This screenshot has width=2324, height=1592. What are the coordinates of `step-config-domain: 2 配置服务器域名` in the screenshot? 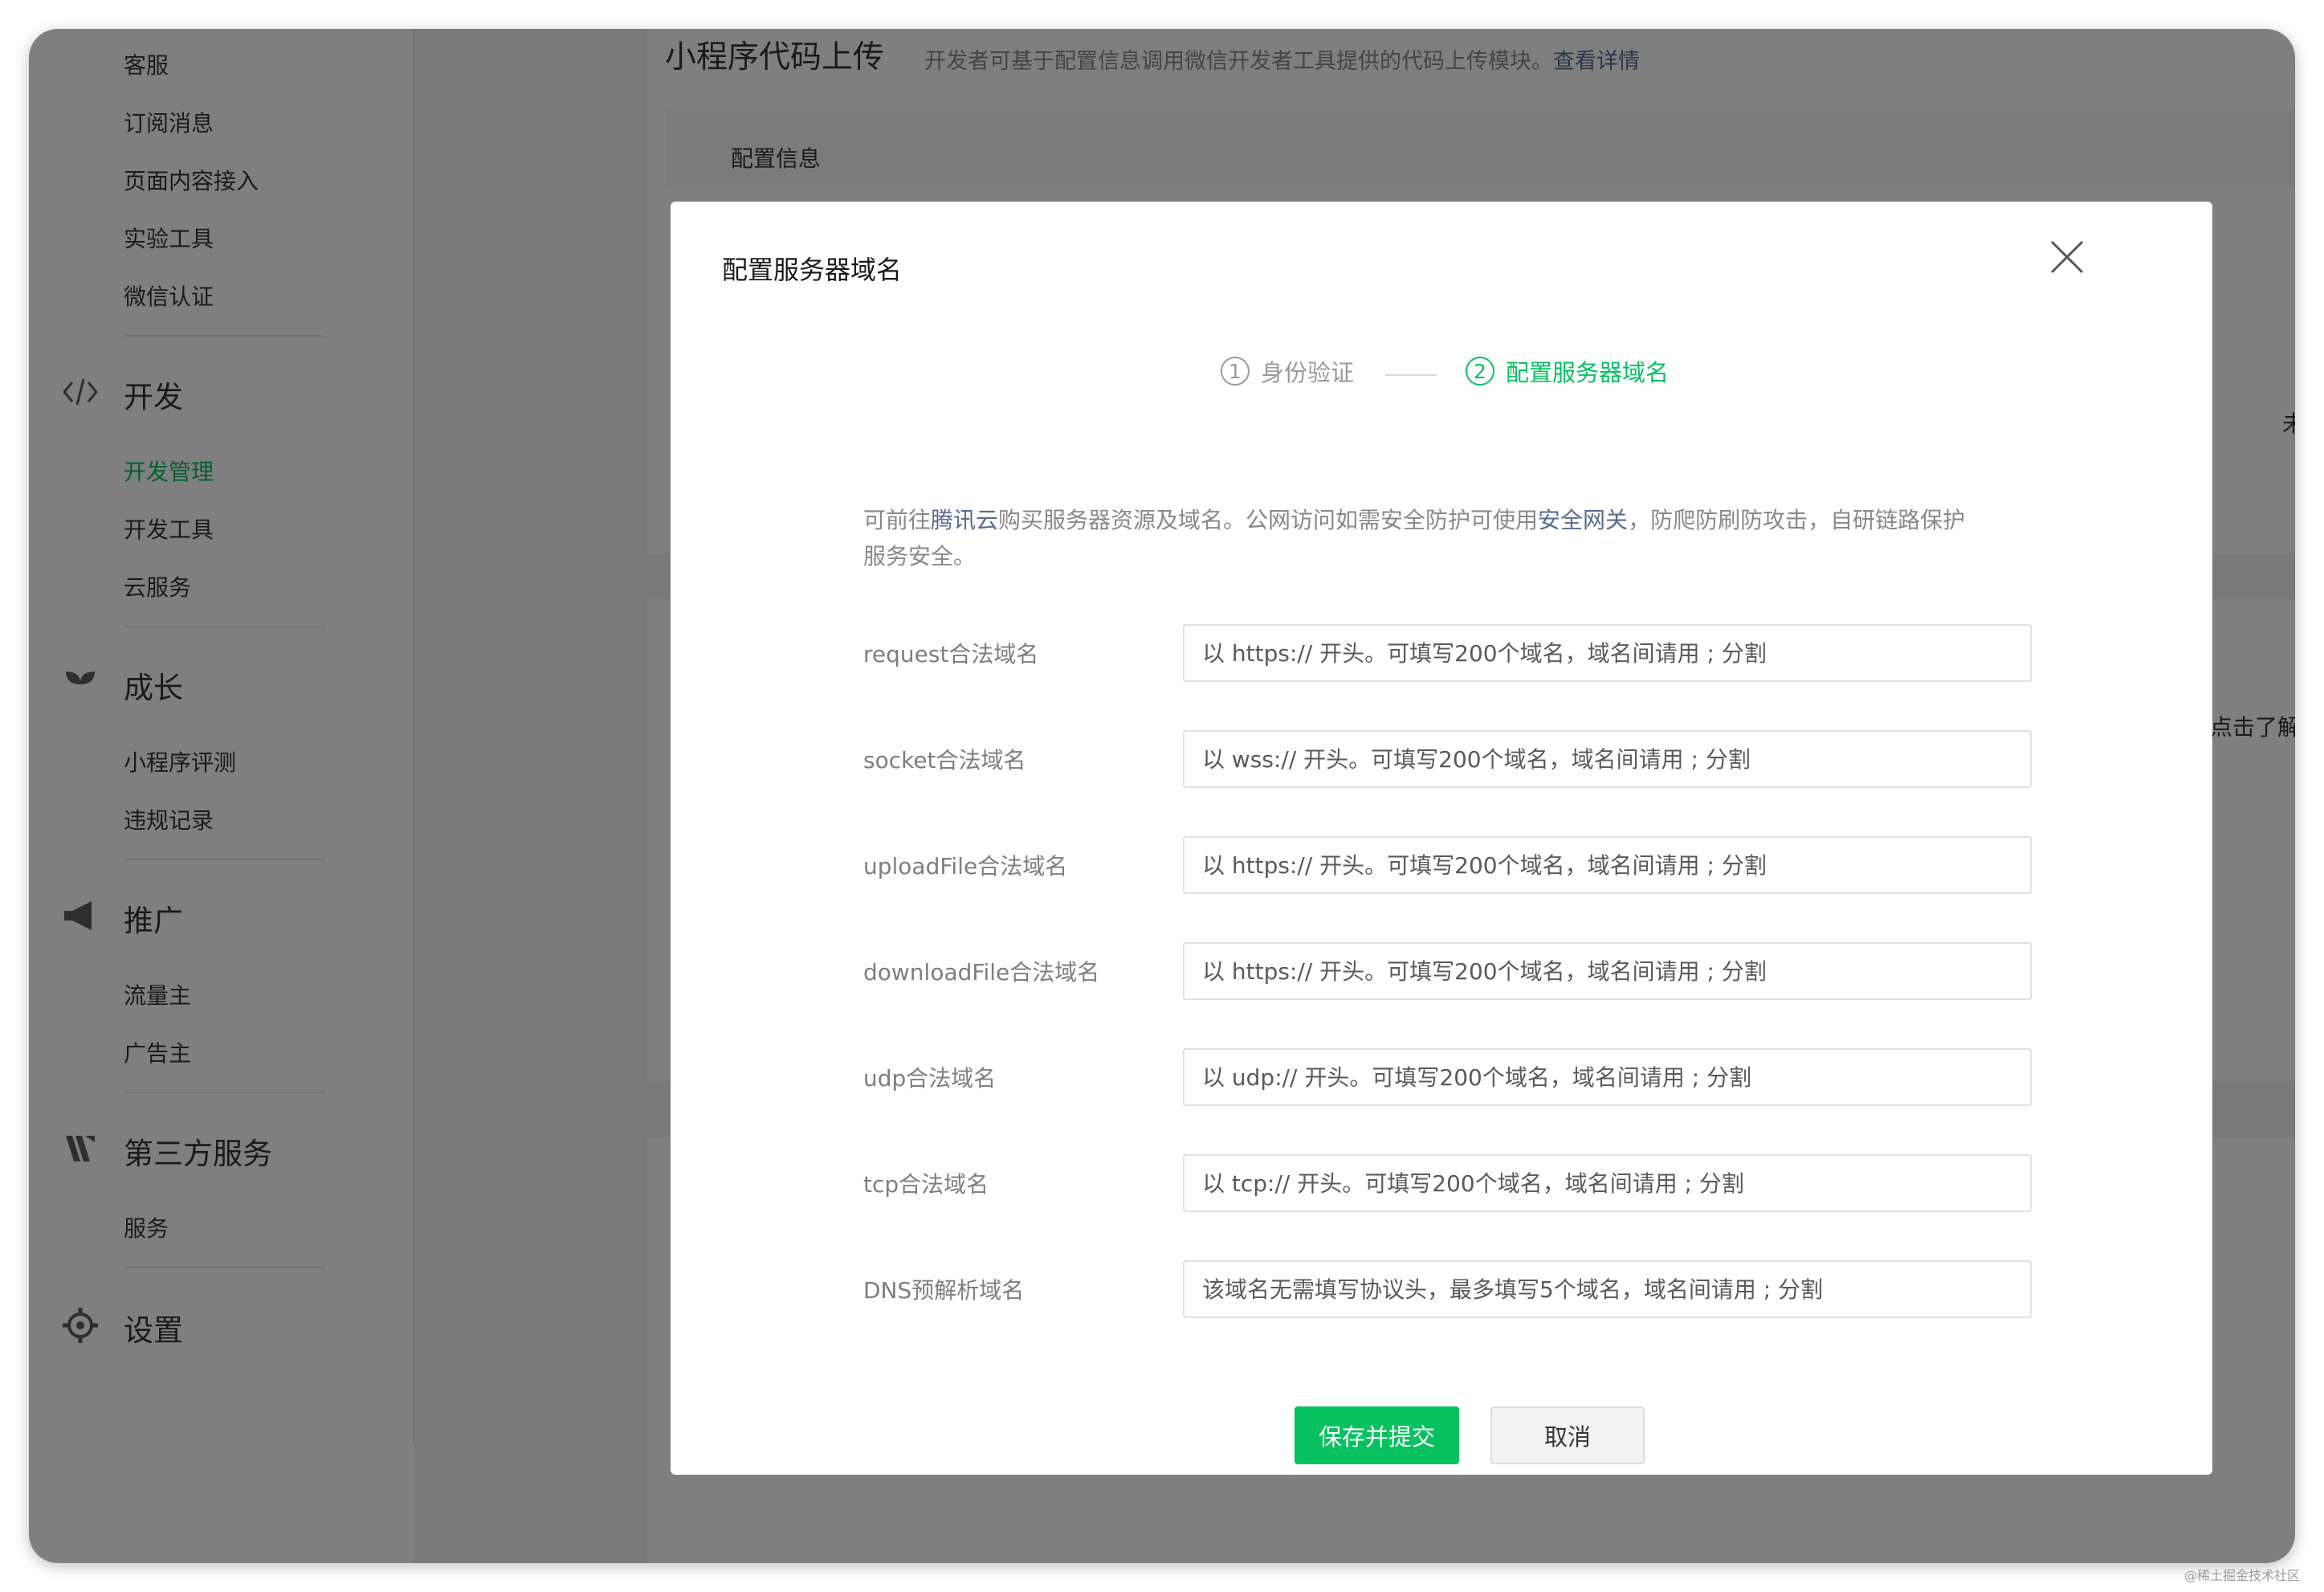 It's located at (1568, 371).